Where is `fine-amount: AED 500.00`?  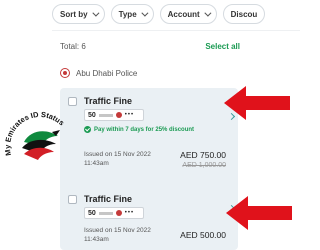 fine-amount: AED 500.00 is located at coordinates (203, 235).